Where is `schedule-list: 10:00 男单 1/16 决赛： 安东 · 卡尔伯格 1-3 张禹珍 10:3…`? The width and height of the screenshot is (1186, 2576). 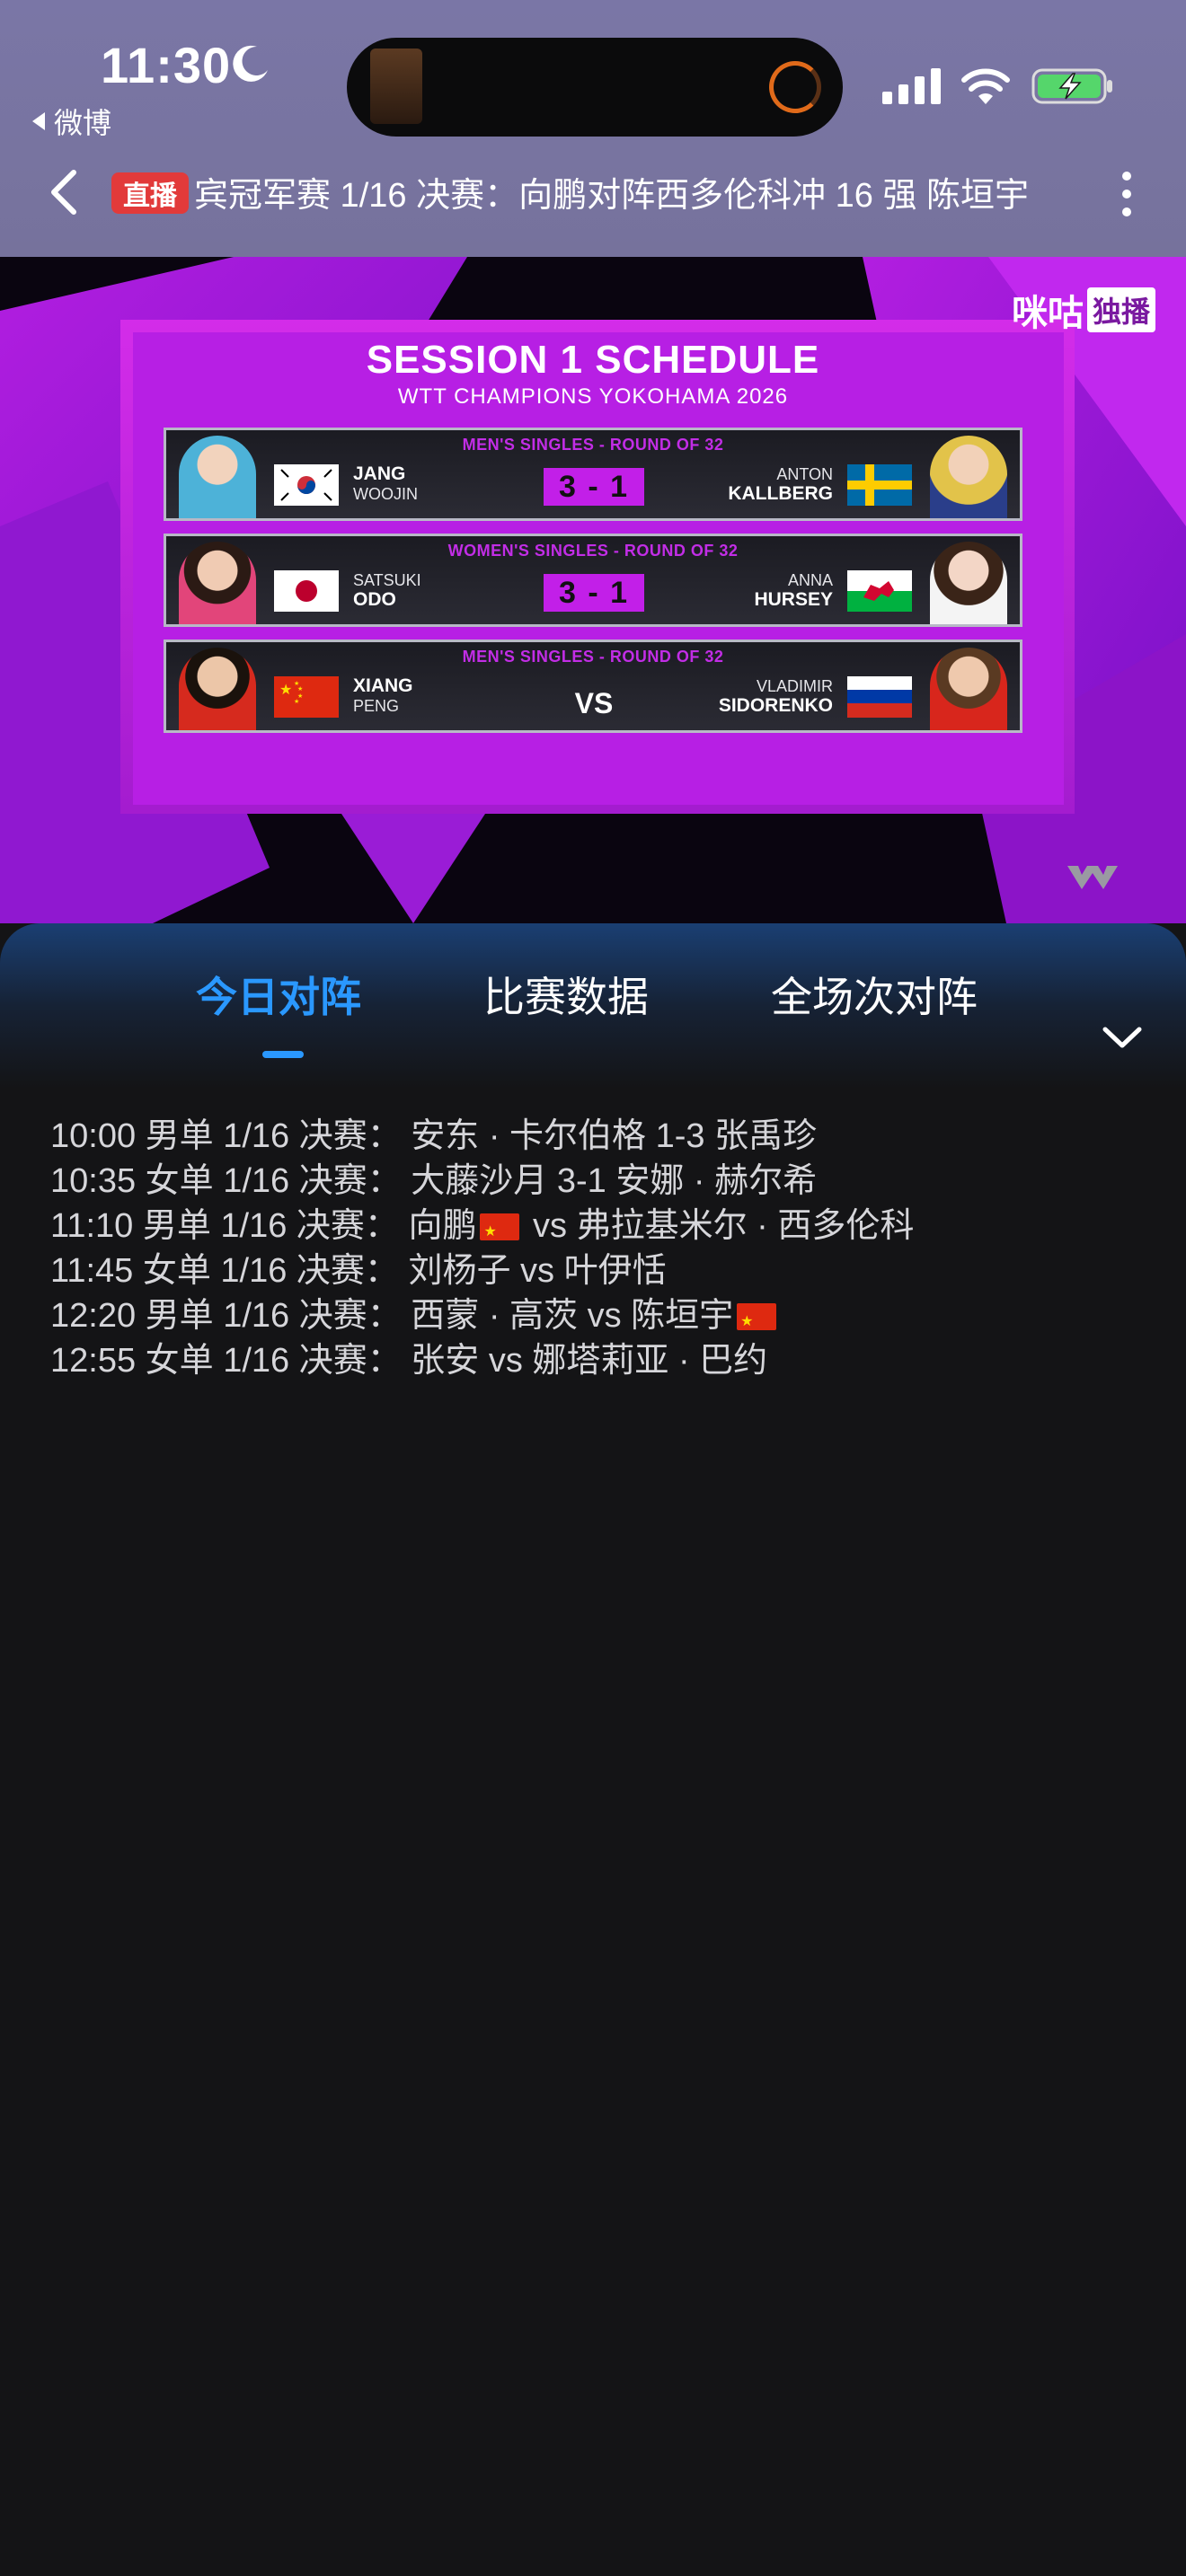
schedule-list: 10:00 男单 1/16 决赛： 安东 · 卡尔伯格 1-3 张禹珍 10:3… is located at coordinates (607, 1248).